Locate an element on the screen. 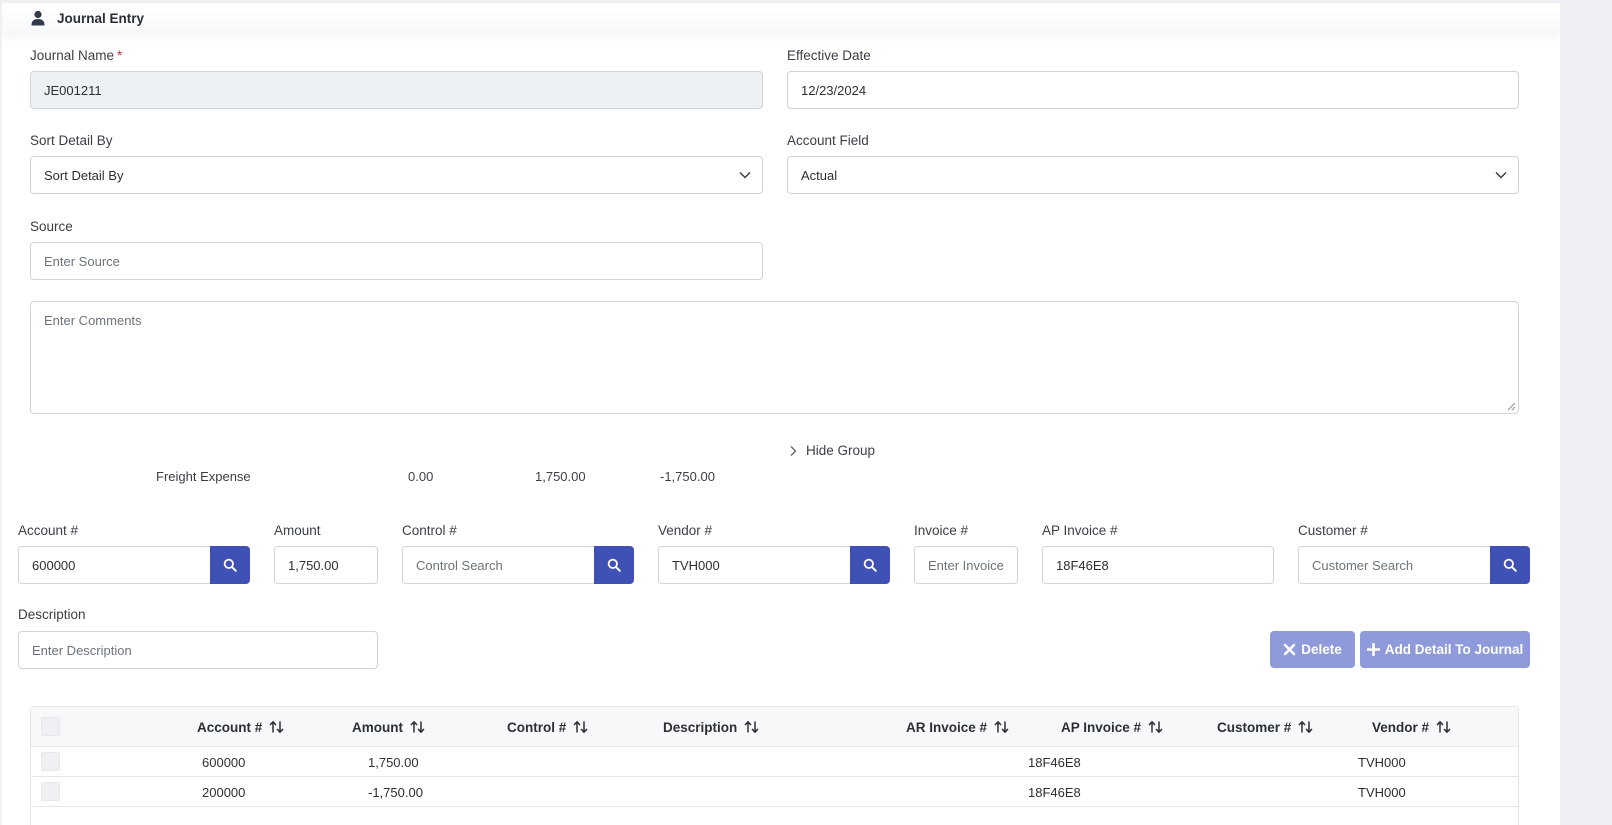 This screenshot has height=825, width=1612. journal-name-label: Journal Name * is located at coordinates (76, 55).